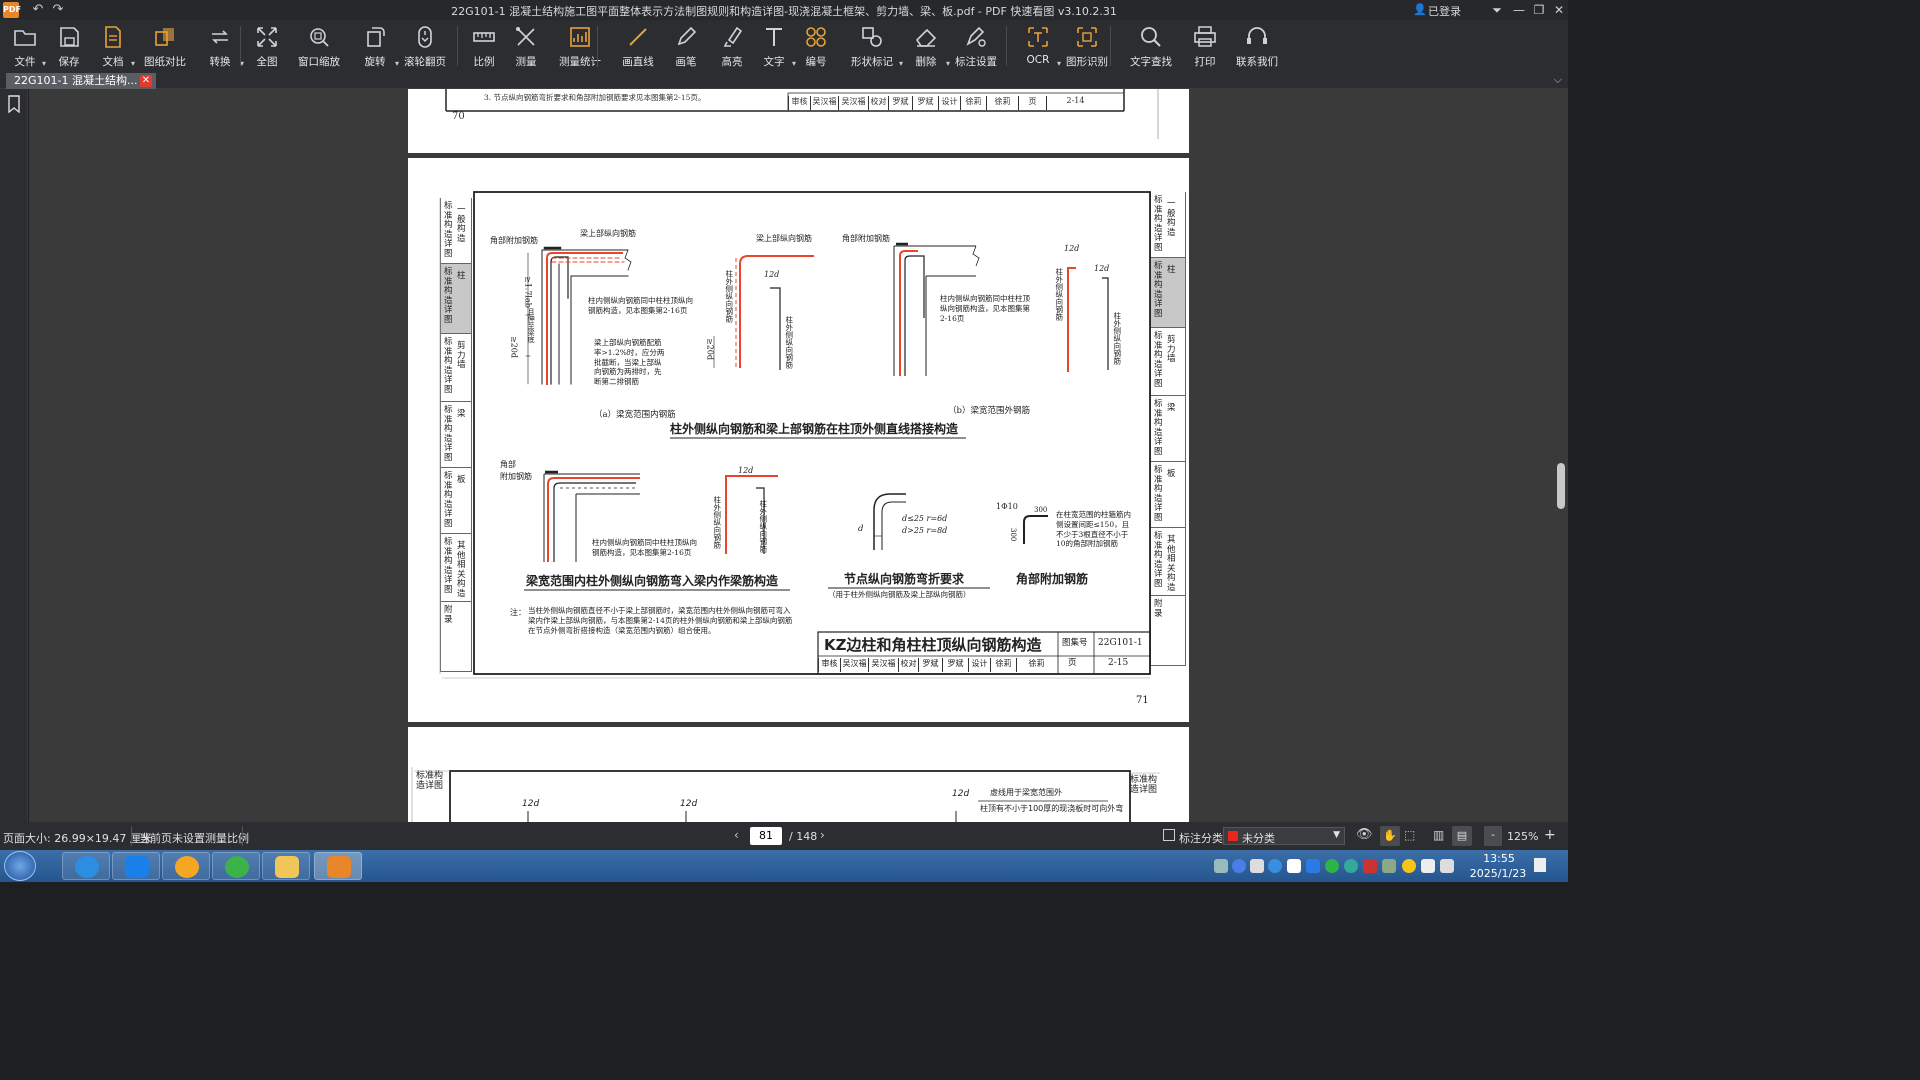  What do you see at coordinates (732, 47) in the screenshot?
I see `tool-highlight-button: 高亮` at bounding box center [732, 47].